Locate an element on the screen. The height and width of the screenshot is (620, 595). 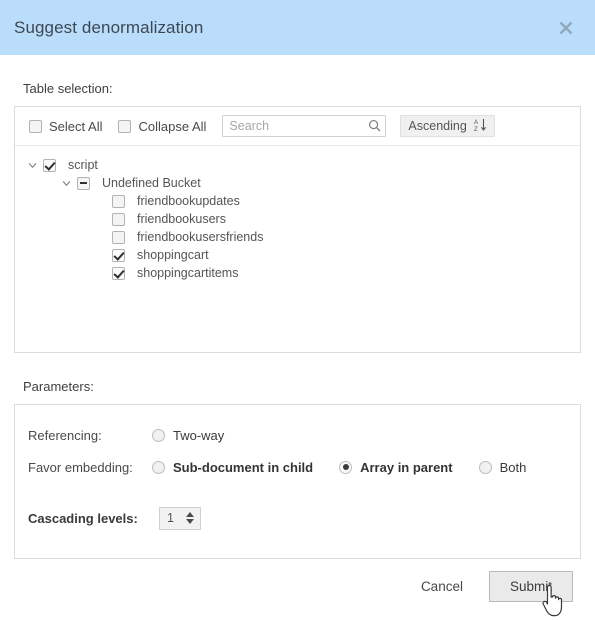
cascading-levels-label: Cascading levels: is located at coordinates (83, 518).